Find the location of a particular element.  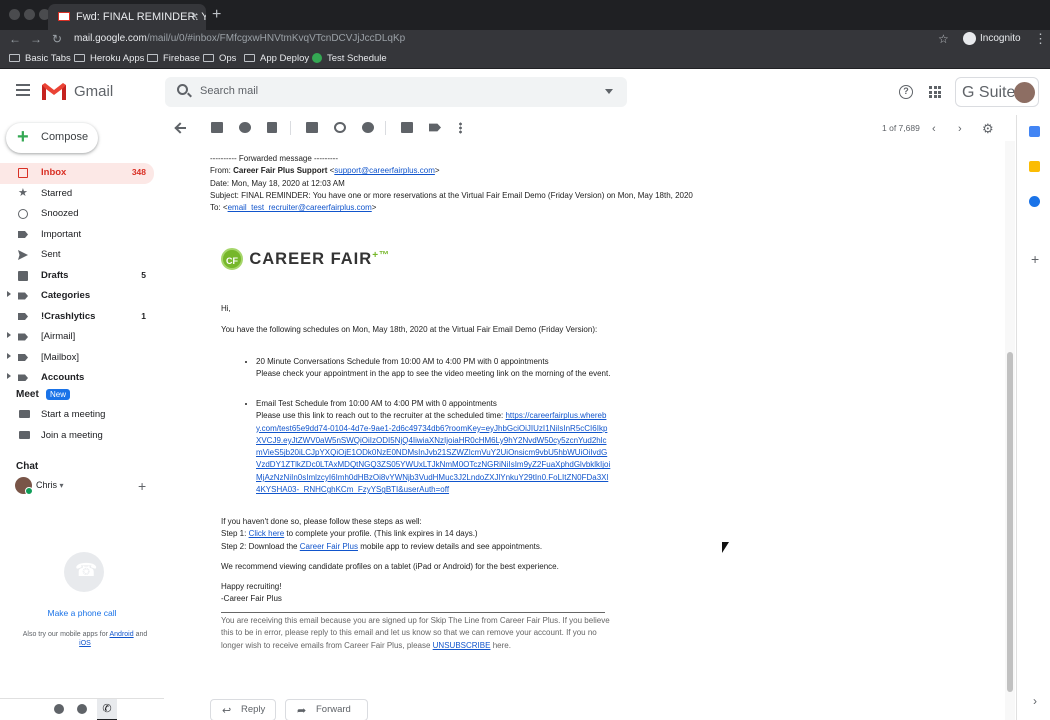

make-phone-call-link: Make a phone call is located at coordinates (82, 613).